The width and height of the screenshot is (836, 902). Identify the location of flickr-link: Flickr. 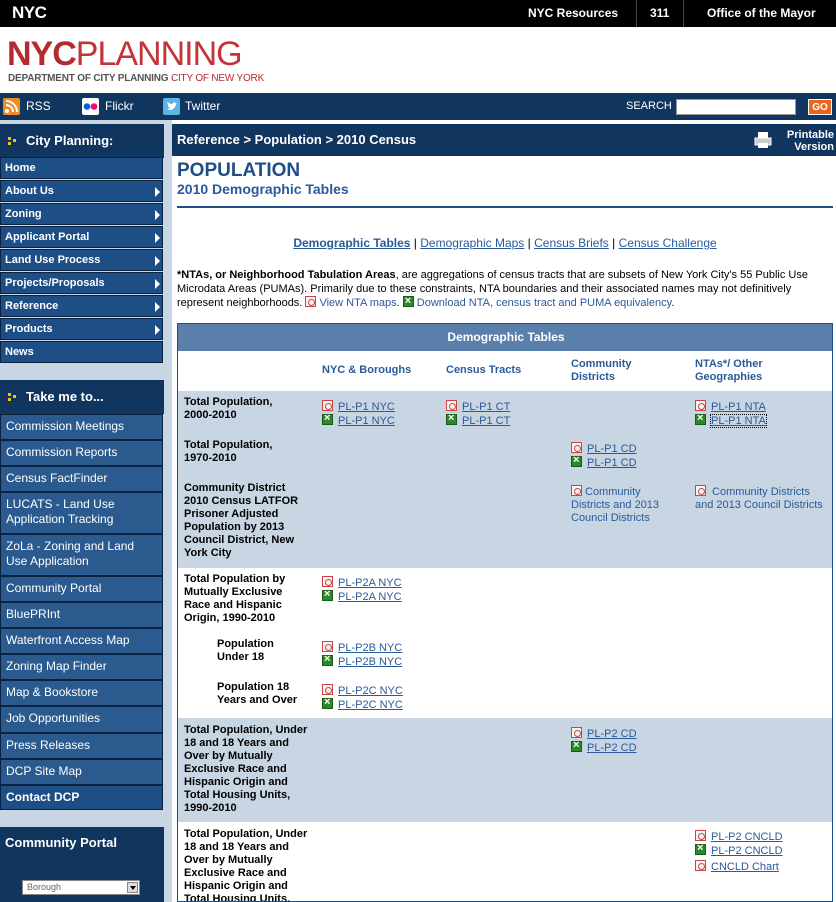
(119, 106).